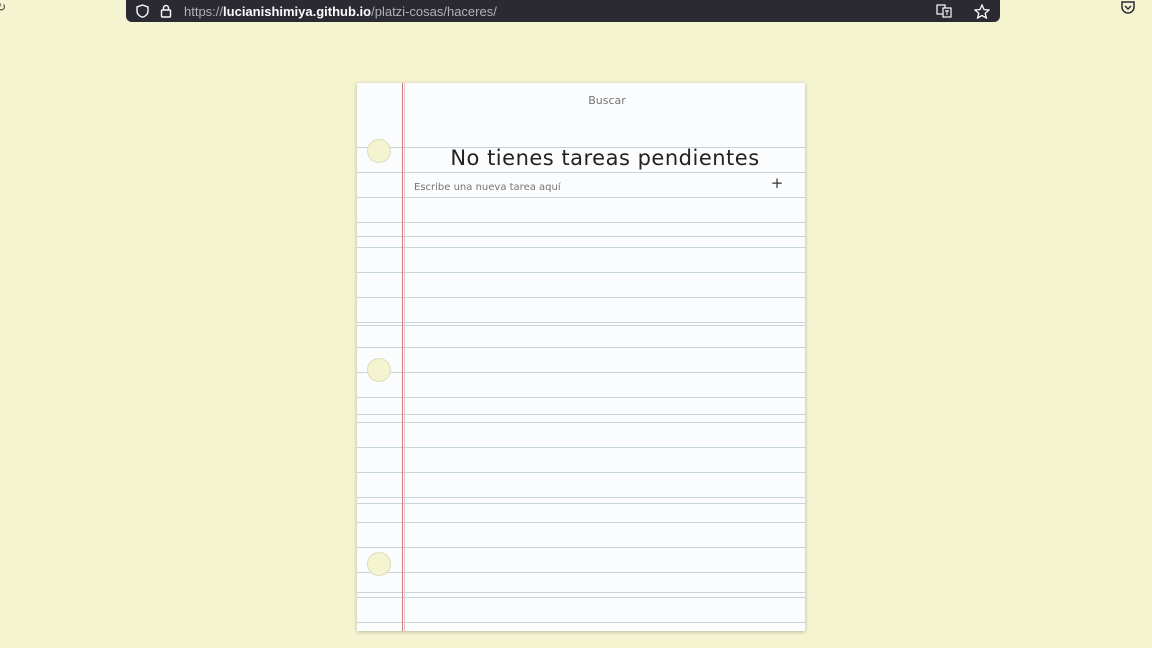 The image size is (1152, 648). What do you see at coordinates (166, 11) in the screenshot?
I see `lock-icon` at bounding box center [166, 11].